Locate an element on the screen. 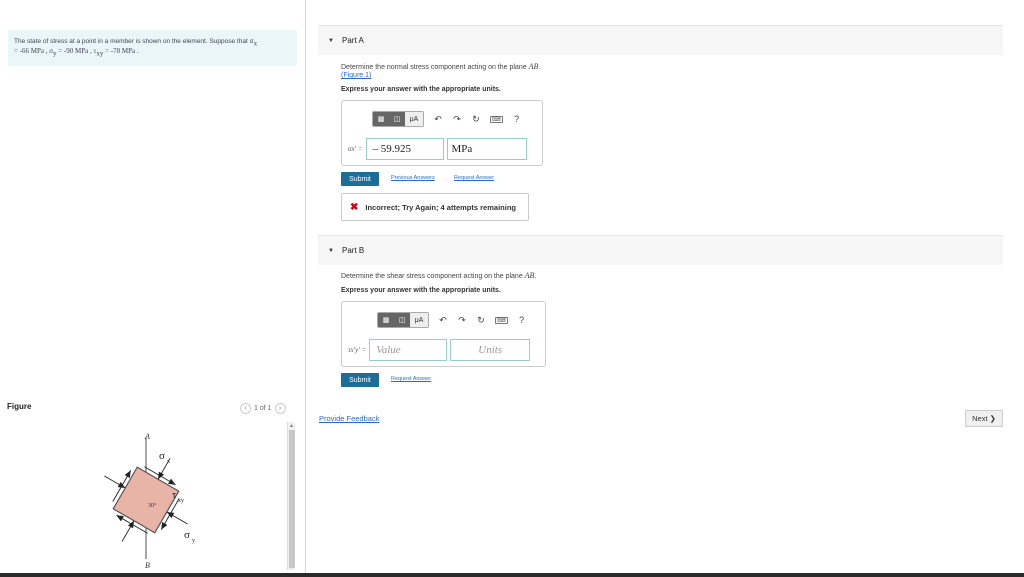  chevron-left-icon: ‹ is located at coordinates (245, 408).